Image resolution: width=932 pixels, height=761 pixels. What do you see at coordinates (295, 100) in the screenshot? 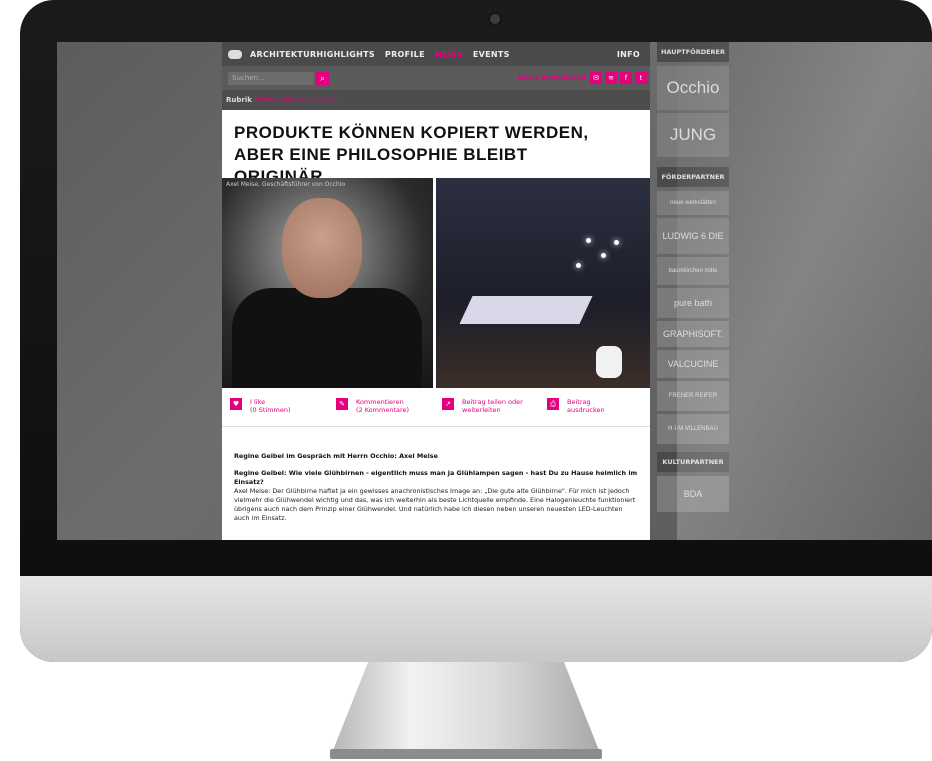
I see `breadcrumb-path: News > Kunst & Design` at bounding box center [295, 100].